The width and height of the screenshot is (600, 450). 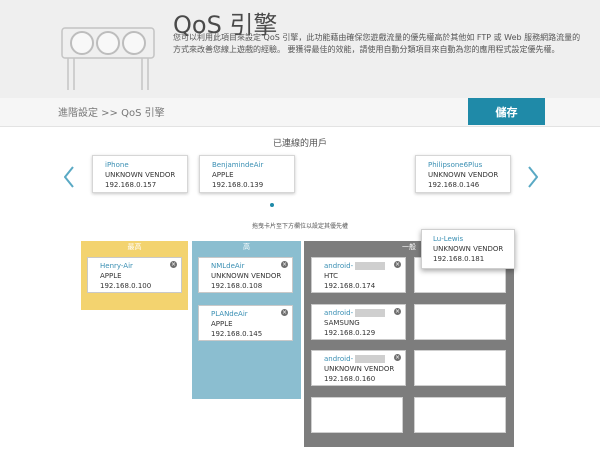 I want to click on client-card: × NMLdeAir UNKNOWN VENDOR 192.168.0.108, so click(x=245, y=275).